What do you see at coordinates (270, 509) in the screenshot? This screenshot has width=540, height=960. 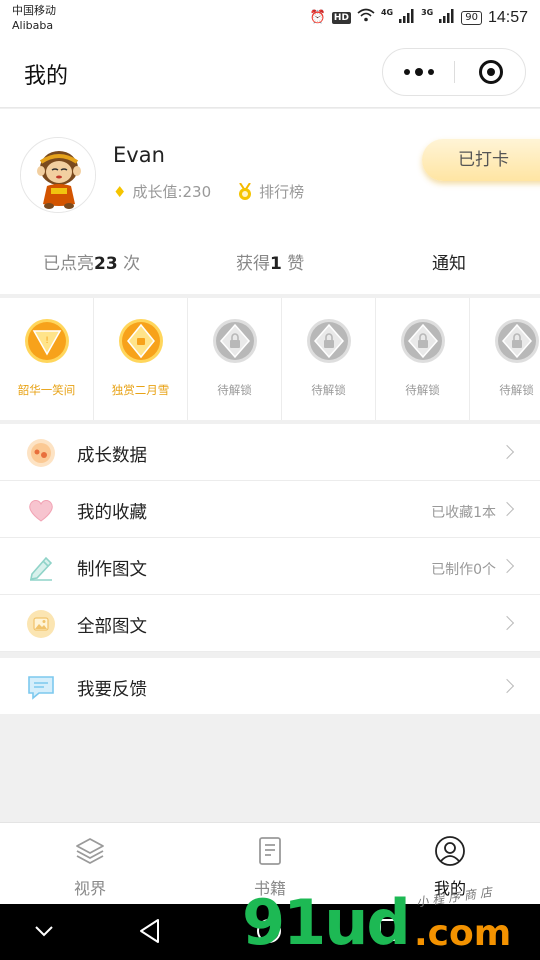 I see `menu-item-favorites: 我的收藏 已收藏1本` at bounding box center [270, 509].